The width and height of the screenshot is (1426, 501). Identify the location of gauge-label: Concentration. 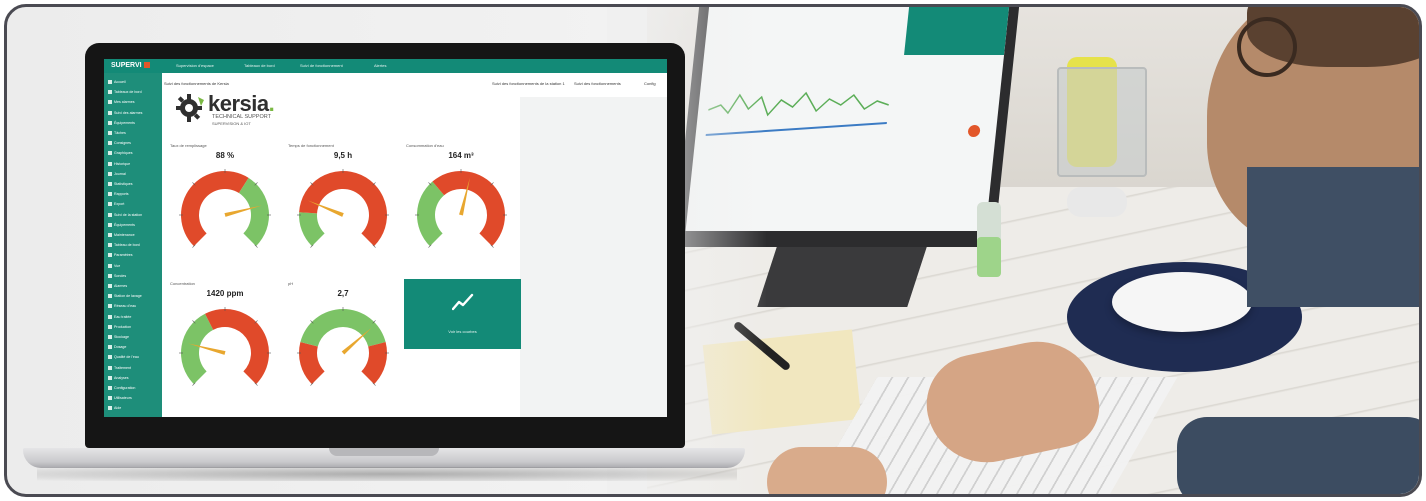
(182, 283).